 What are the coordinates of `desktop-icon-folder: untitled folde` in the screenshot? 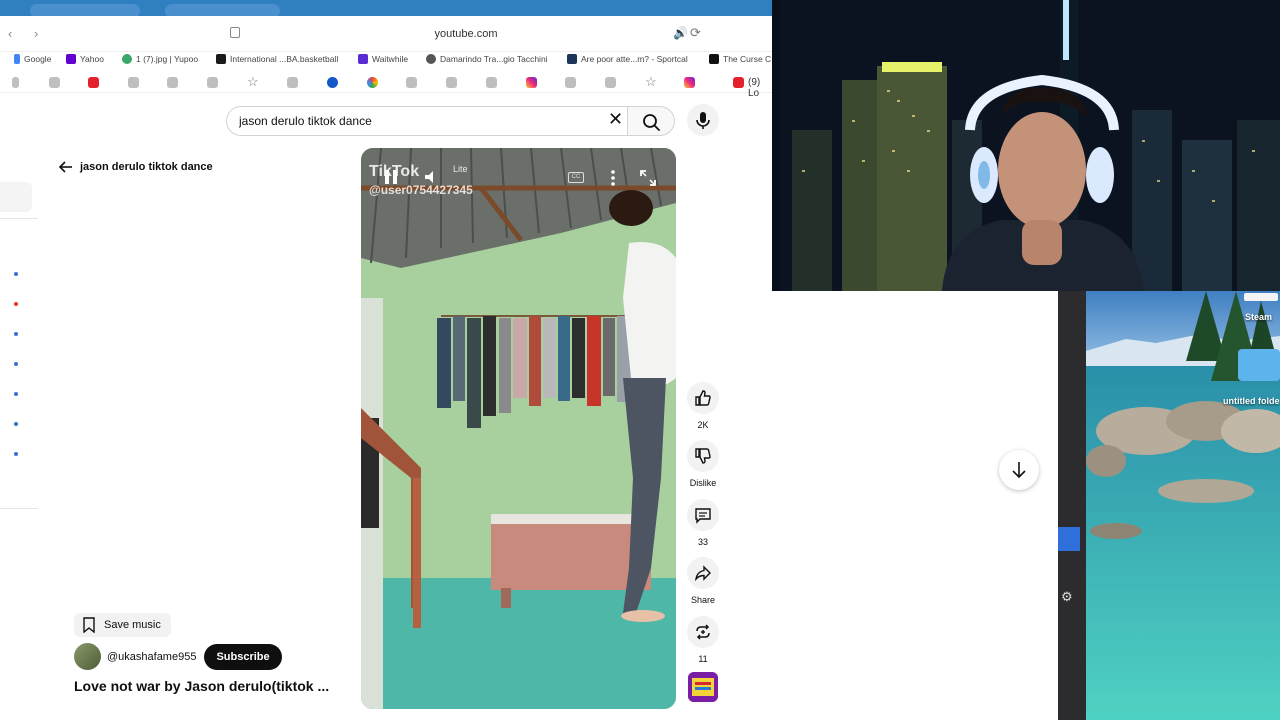 It's located at (1251, 401).